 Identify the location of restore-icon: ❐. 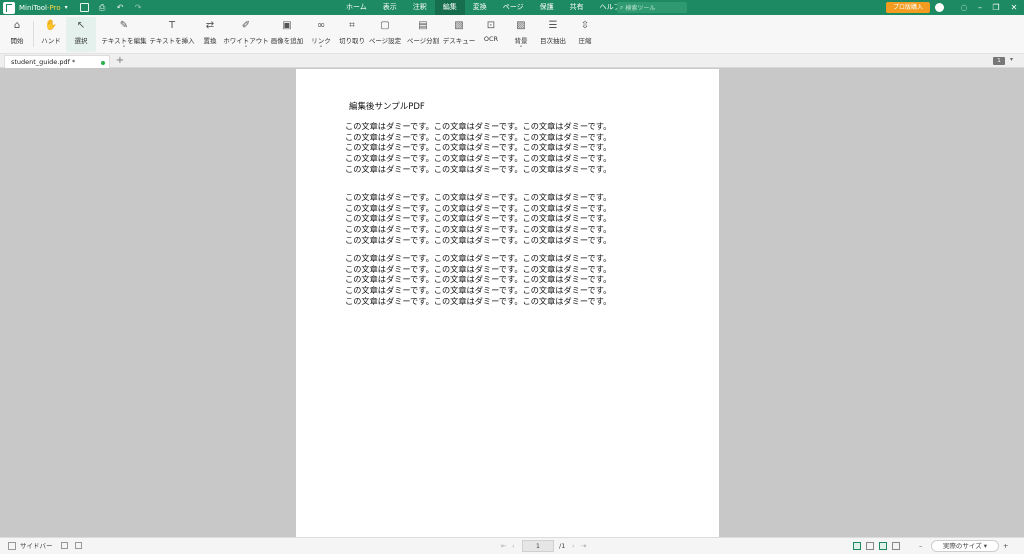
(996, 7).